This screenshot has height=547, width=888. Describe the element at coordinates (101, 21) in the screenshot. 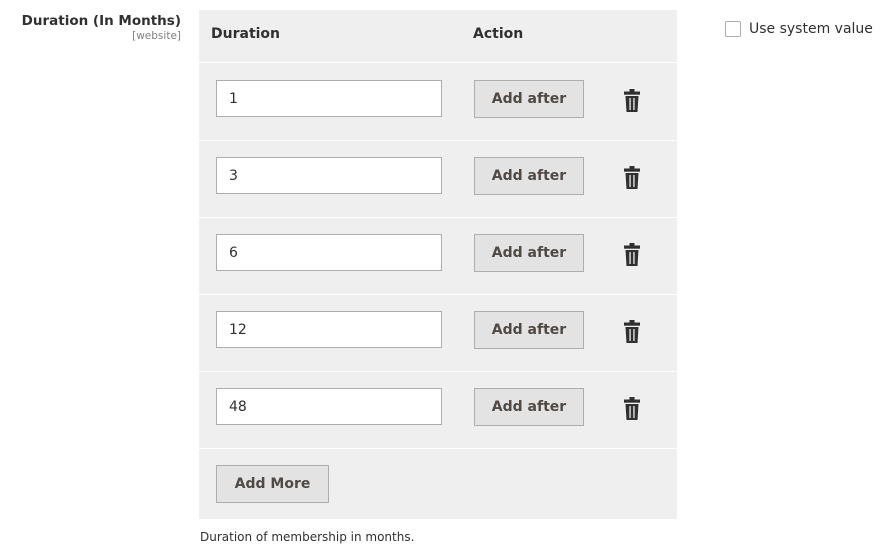

I see `field-label: Duration (In Months)` at that location.